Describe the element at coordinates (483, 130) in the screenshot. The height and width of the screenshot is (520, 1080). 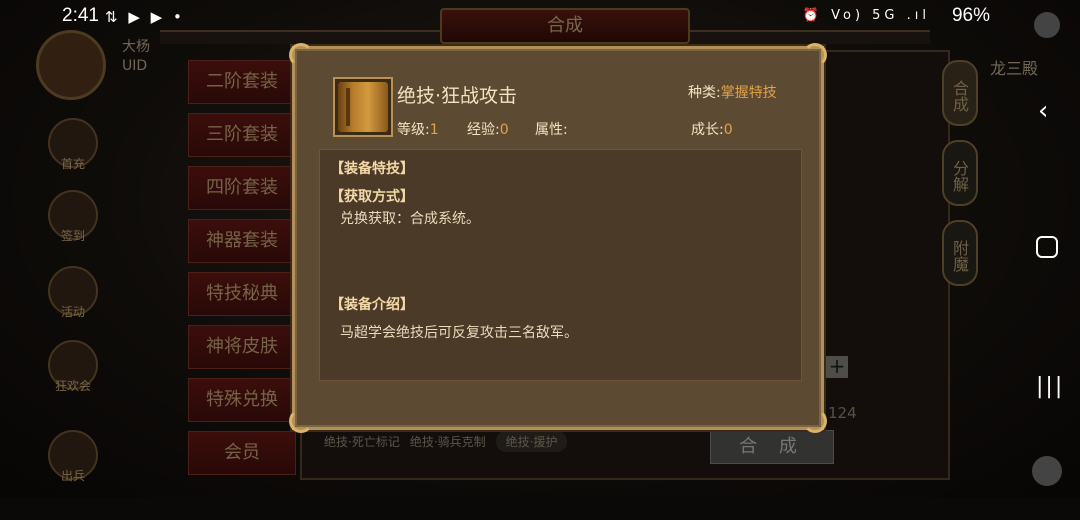
I see `exp-label: 经验:` at that location.